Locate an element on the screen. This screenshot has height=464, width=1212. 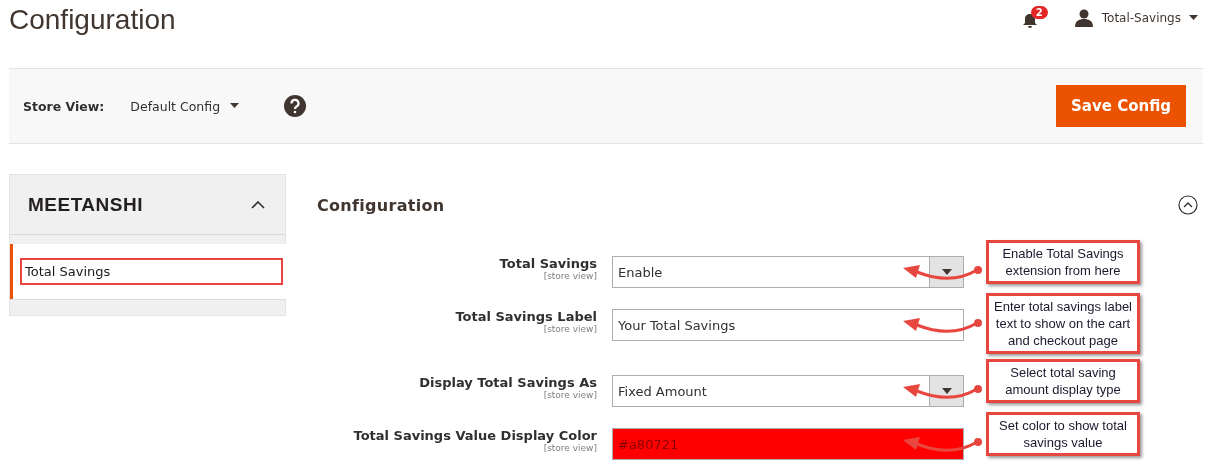
section-title: Configuration is located at coordinates (381, 205).